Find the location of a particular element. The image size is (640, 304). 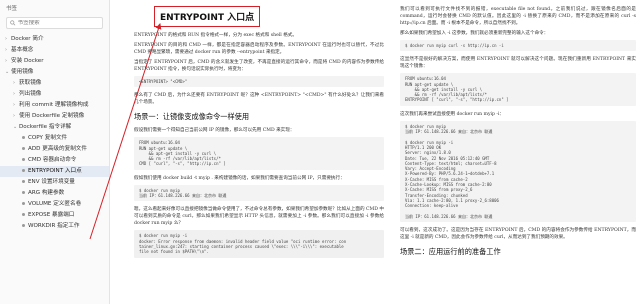

sidebar-item-label: COPY 复制文件 is located at coordinates (48, 138).